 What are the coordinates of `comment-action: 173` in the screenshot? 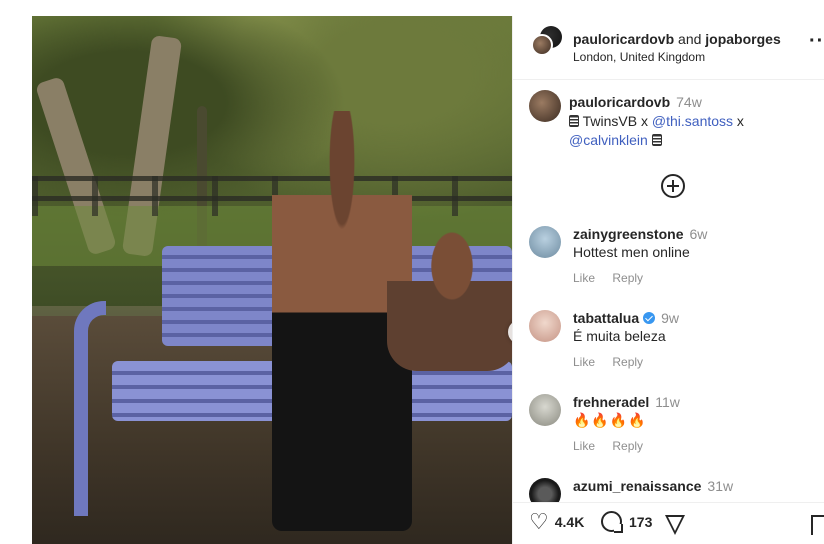 It's located at (626, 522).